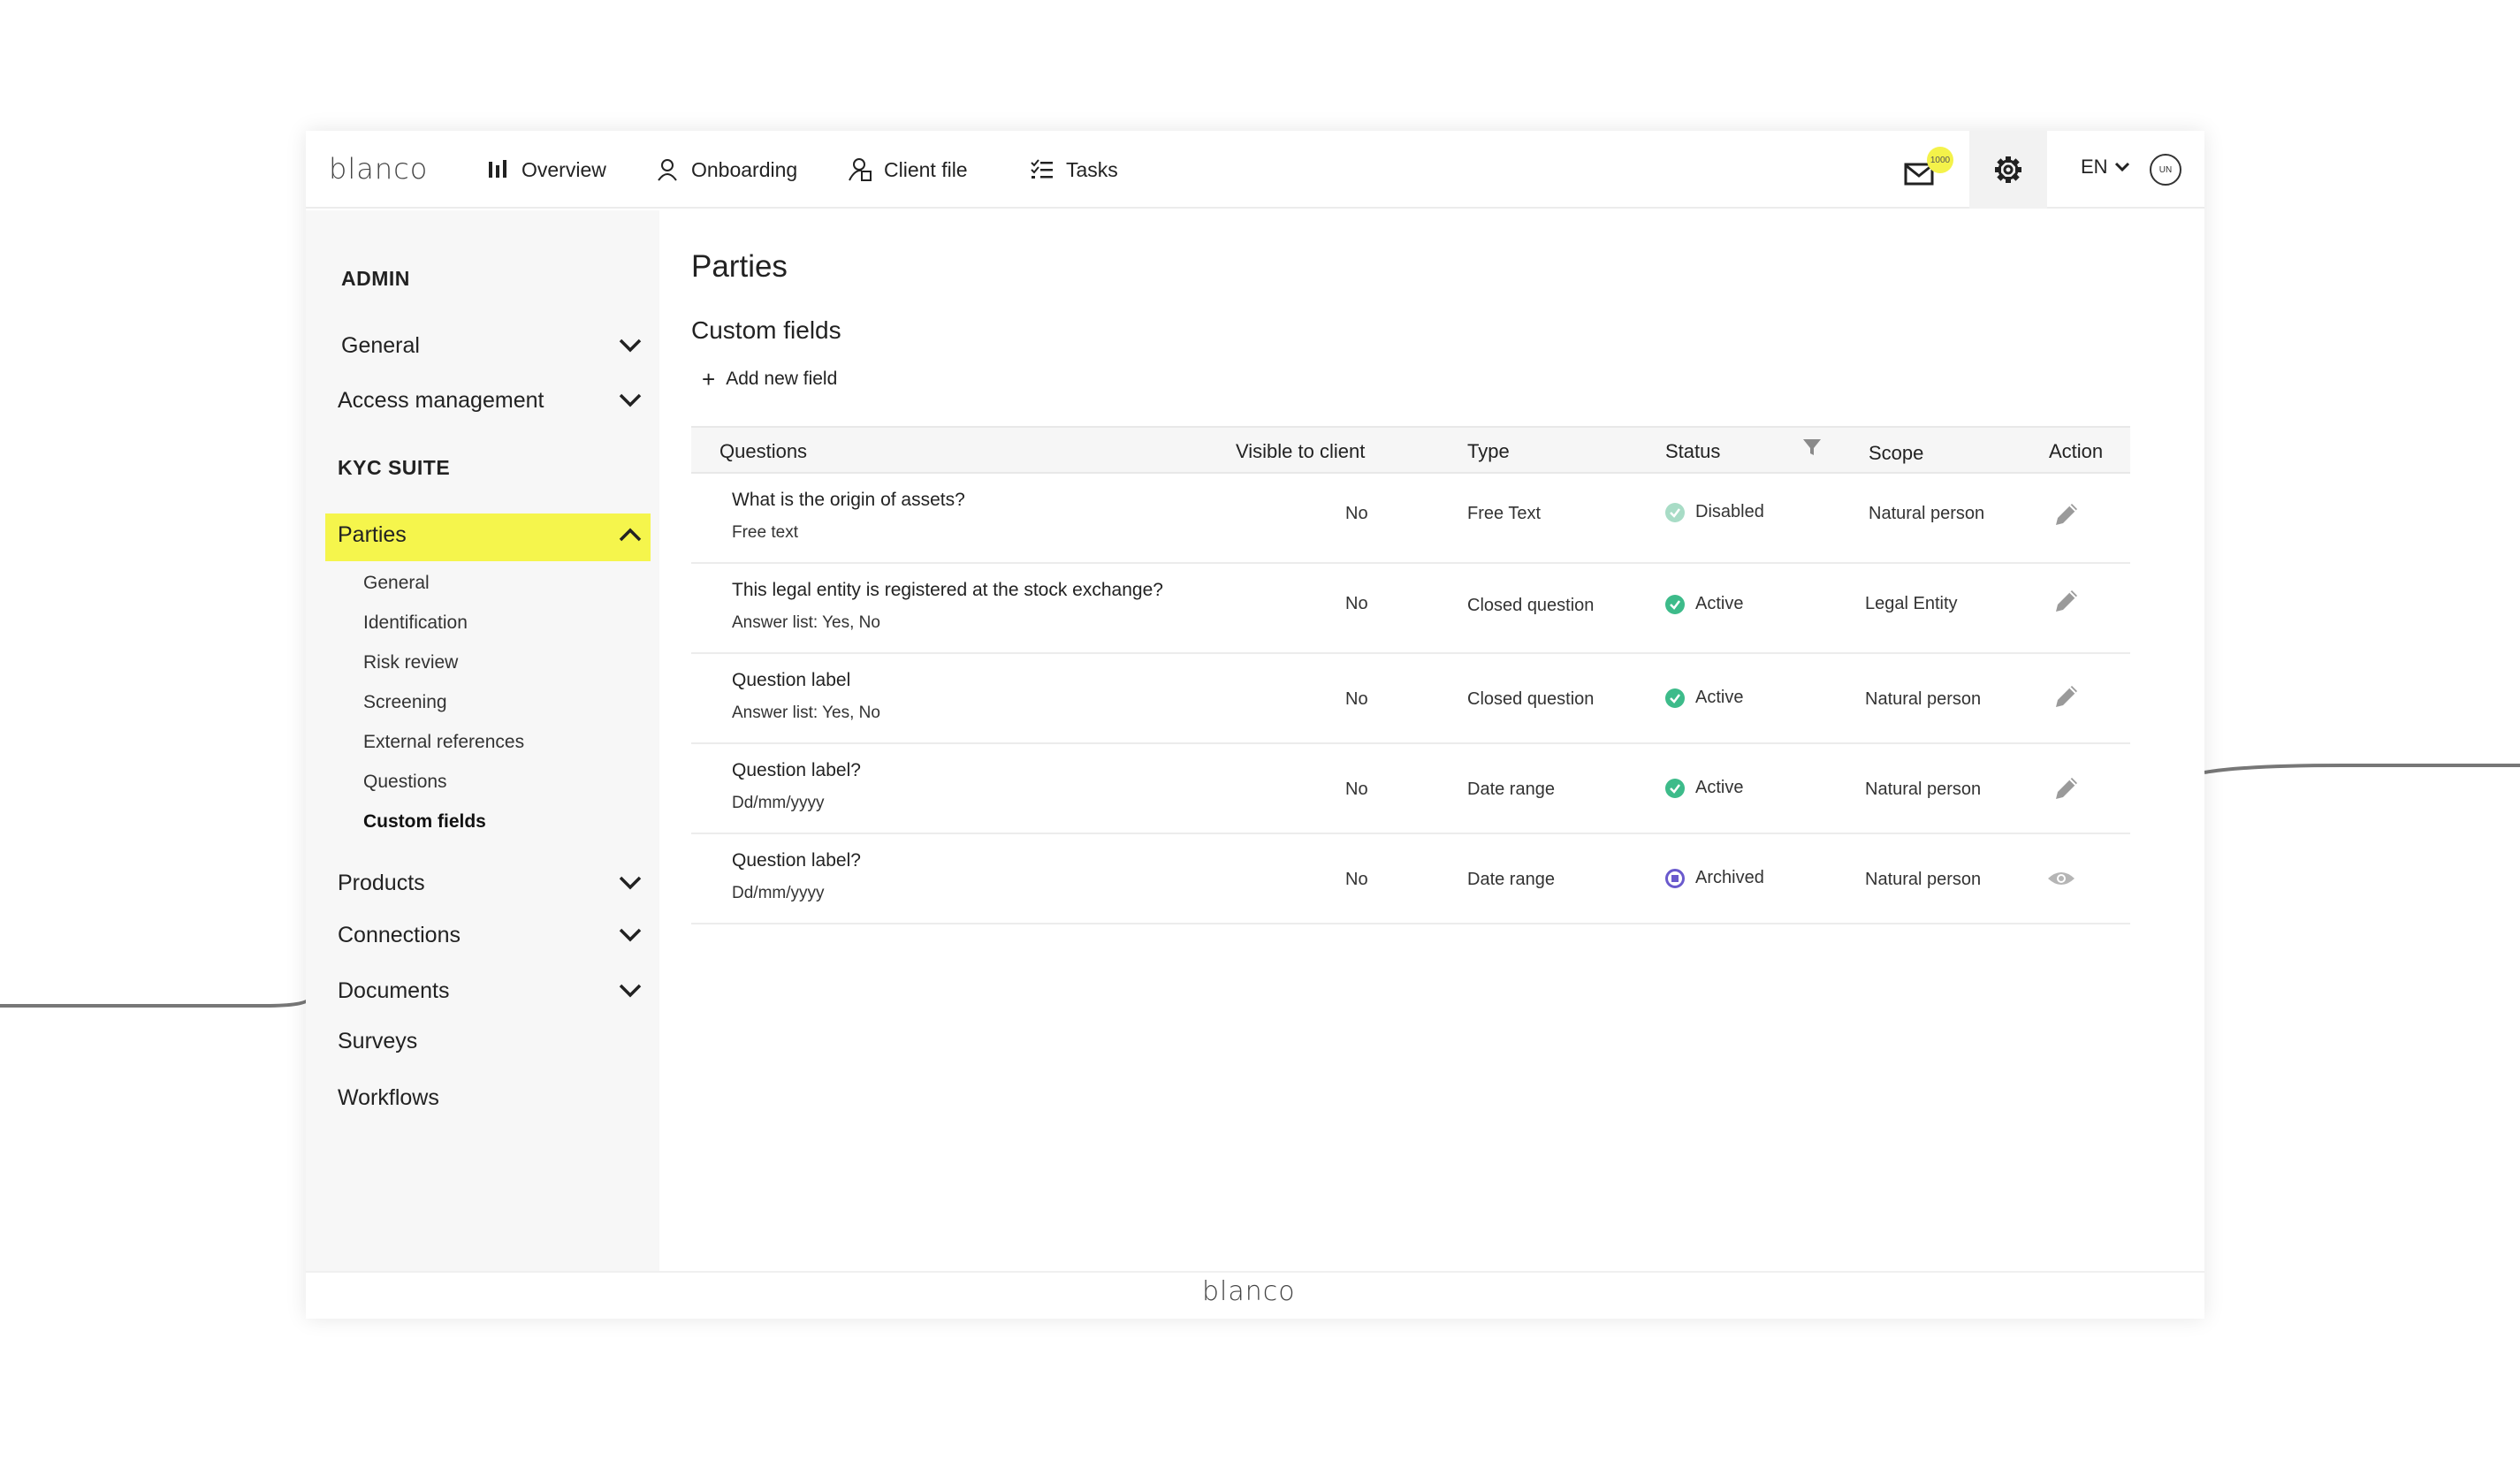 Image resolution: width=2520 pixels, height=1468 pixels. What do you see at coordinates (791, 680) in the screenshot?
I see `question-text: Question label` at bounding box center [791, 680].